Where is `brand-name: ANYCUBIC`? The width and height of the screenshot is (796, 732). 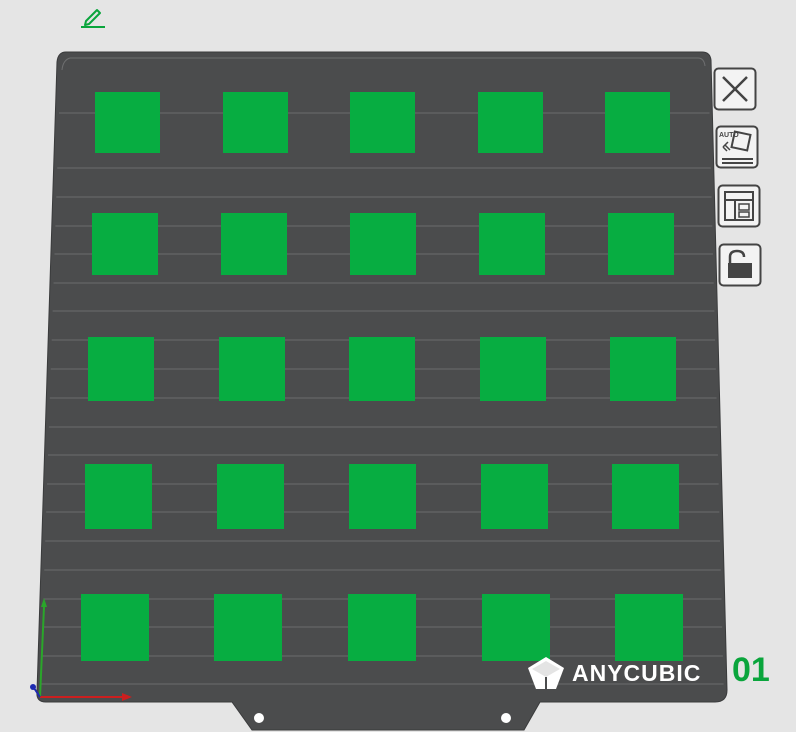
brand-name: ANYCUBIC is located at coordinates (637, 672).